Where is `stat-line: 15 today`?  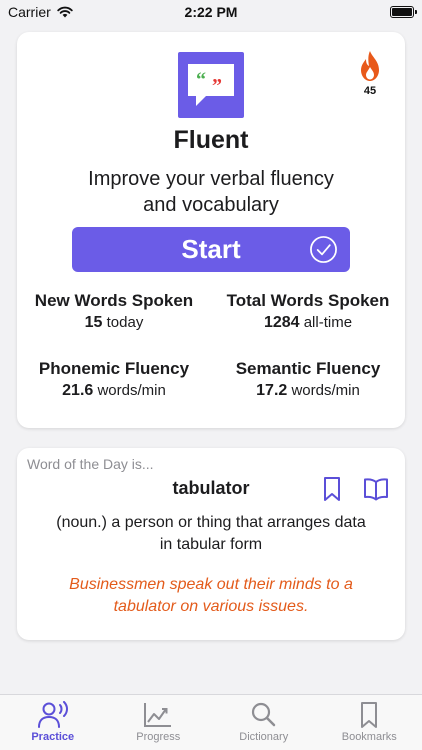 stat-line: 15 today is located at coordinates (114, 323).